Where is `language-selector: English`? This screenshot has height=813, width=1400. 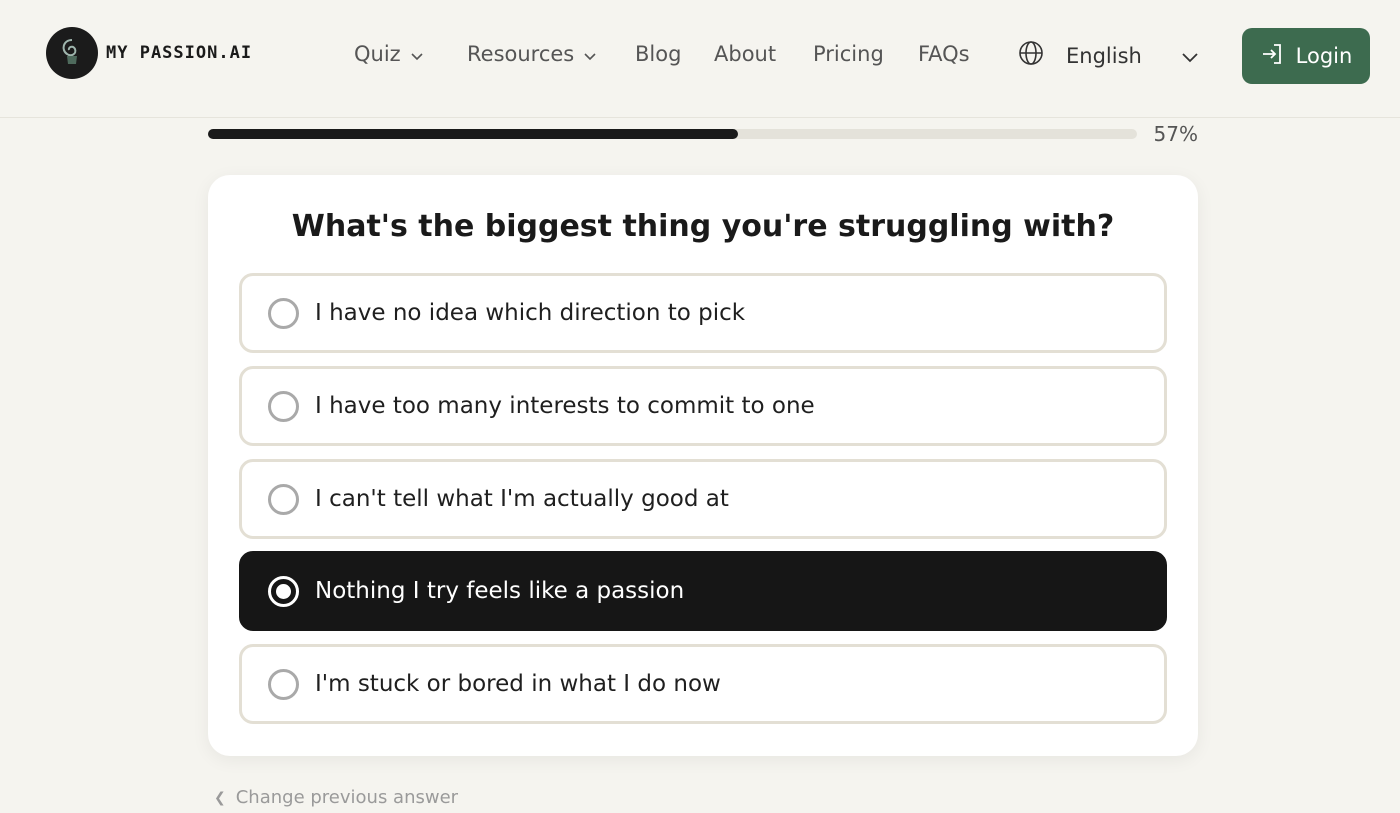
language-selector: English is located at coordinates (1108, 55).